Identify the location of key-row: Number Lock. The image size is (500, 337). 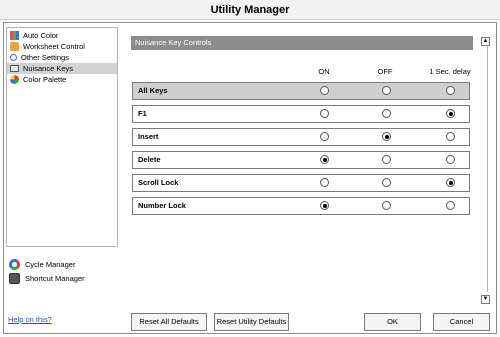
(301, 206).